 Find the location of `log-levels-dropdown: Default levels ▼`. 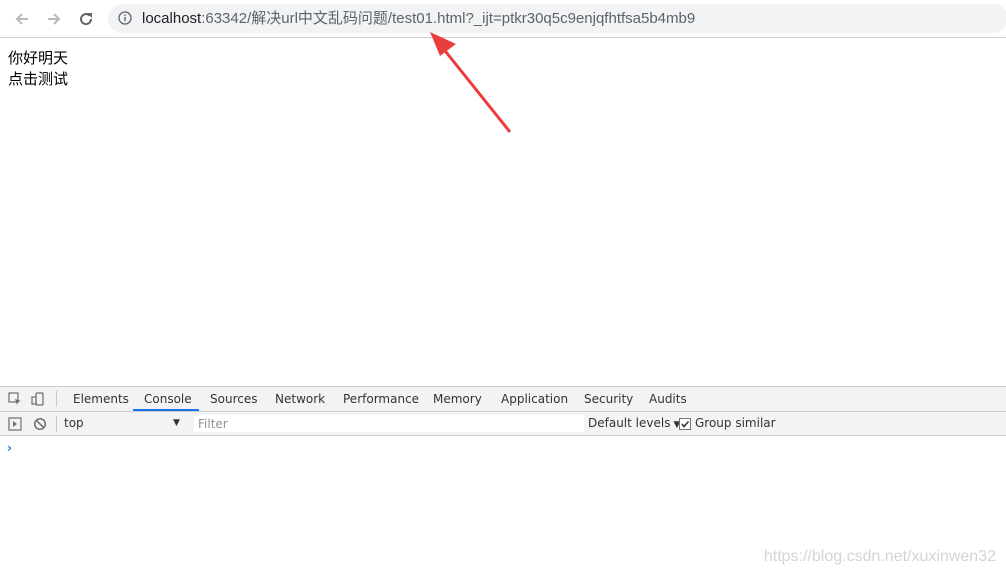

log-levels-dropdown: Default levels ▼ is located at coordinates (634, 423).